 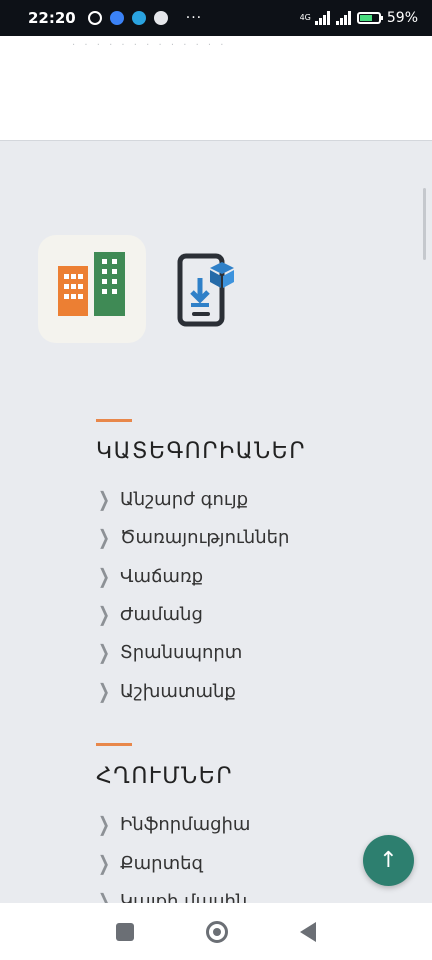 What do you see at coordinates (73, 291) in the screenshot?
I see `orange-building-icon` at bounding box center [73, 291].